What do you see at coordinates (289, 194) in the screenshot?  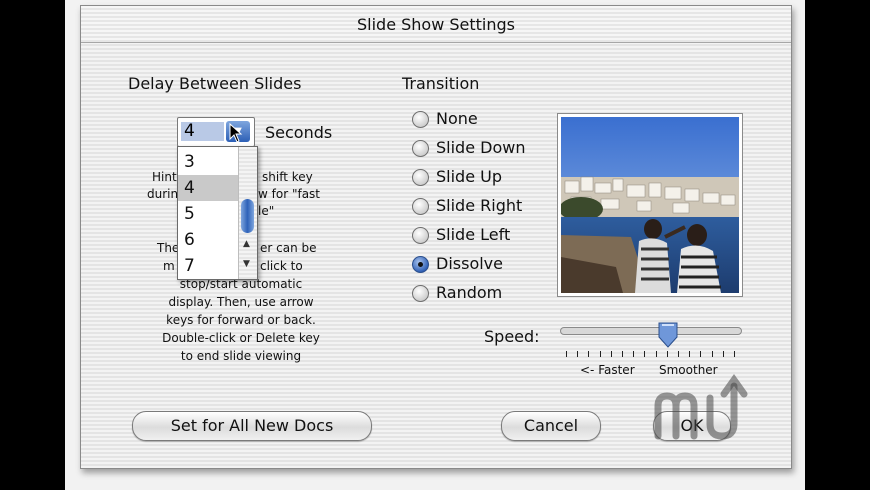 I see `hint-line-2-right: w for "fast` at bounding box center [289, 194].